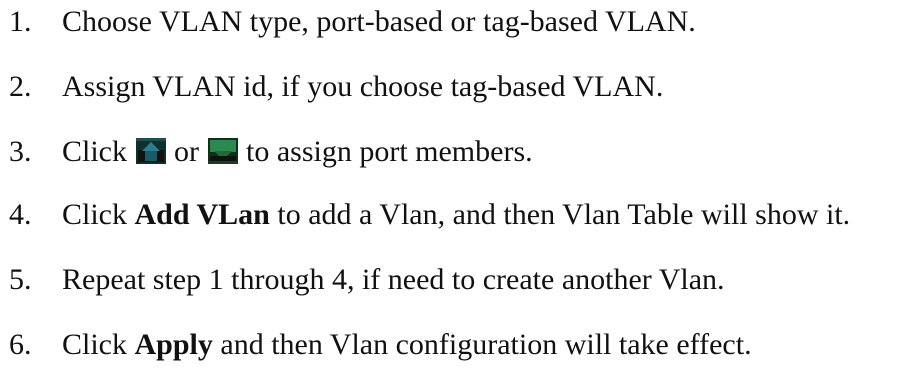 Image resolution: width=918 pixels, height=381 pixels. Describe the element at coordinates (173, 344) in the screenshot. I see `apply-label: Apply` at that location.